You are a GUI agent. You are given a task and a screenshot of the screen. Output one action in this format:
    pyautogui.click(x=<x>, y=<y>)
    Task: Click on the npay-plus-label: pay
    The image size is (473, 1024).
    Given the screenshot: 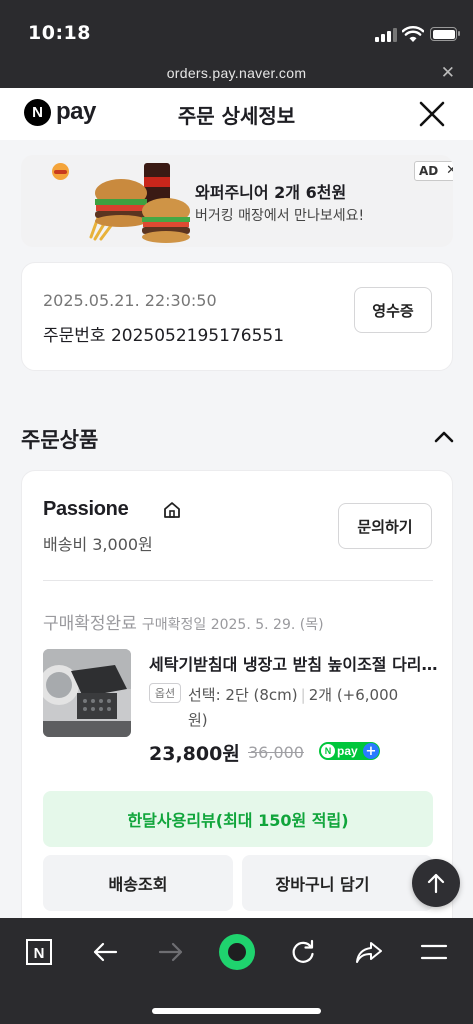 What is the action you would take?
    pyautogui.click(x=347, y=751)
    